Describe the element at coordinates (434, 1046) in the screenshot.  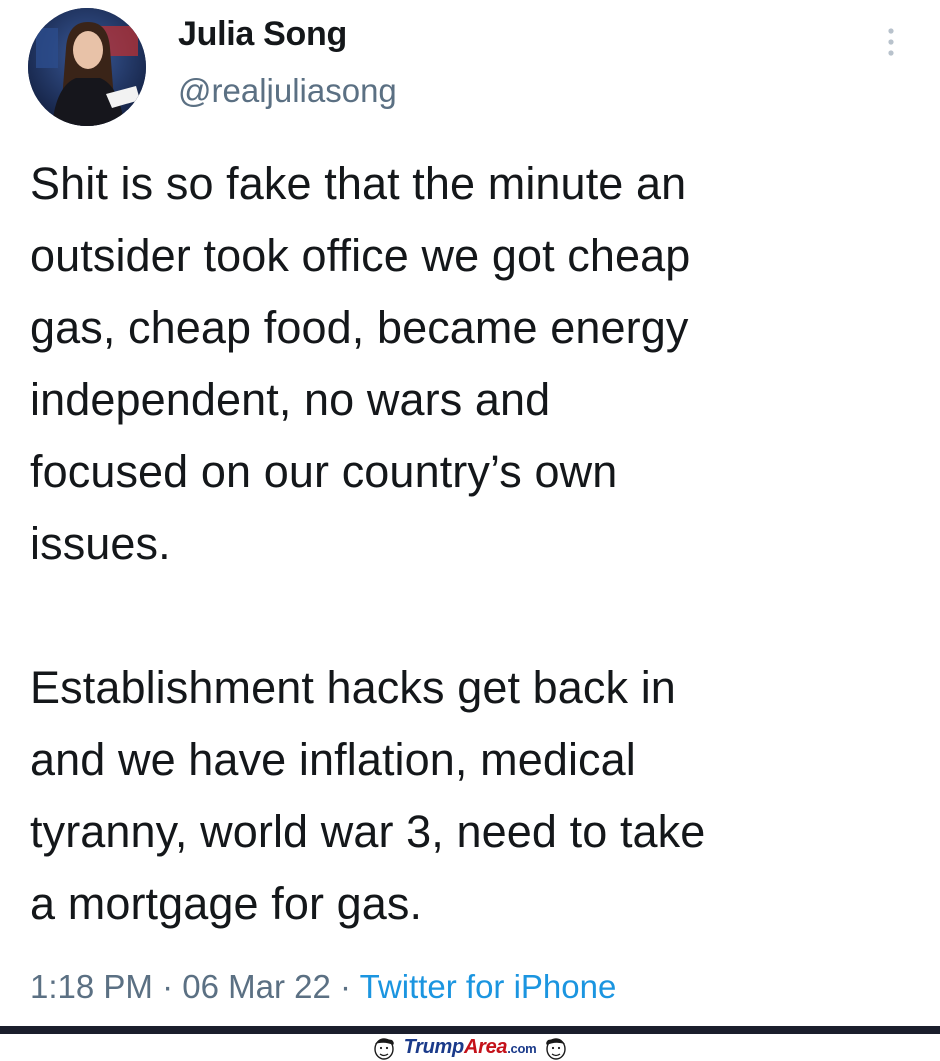
I see `watermark-part-1: Trump` at that location.